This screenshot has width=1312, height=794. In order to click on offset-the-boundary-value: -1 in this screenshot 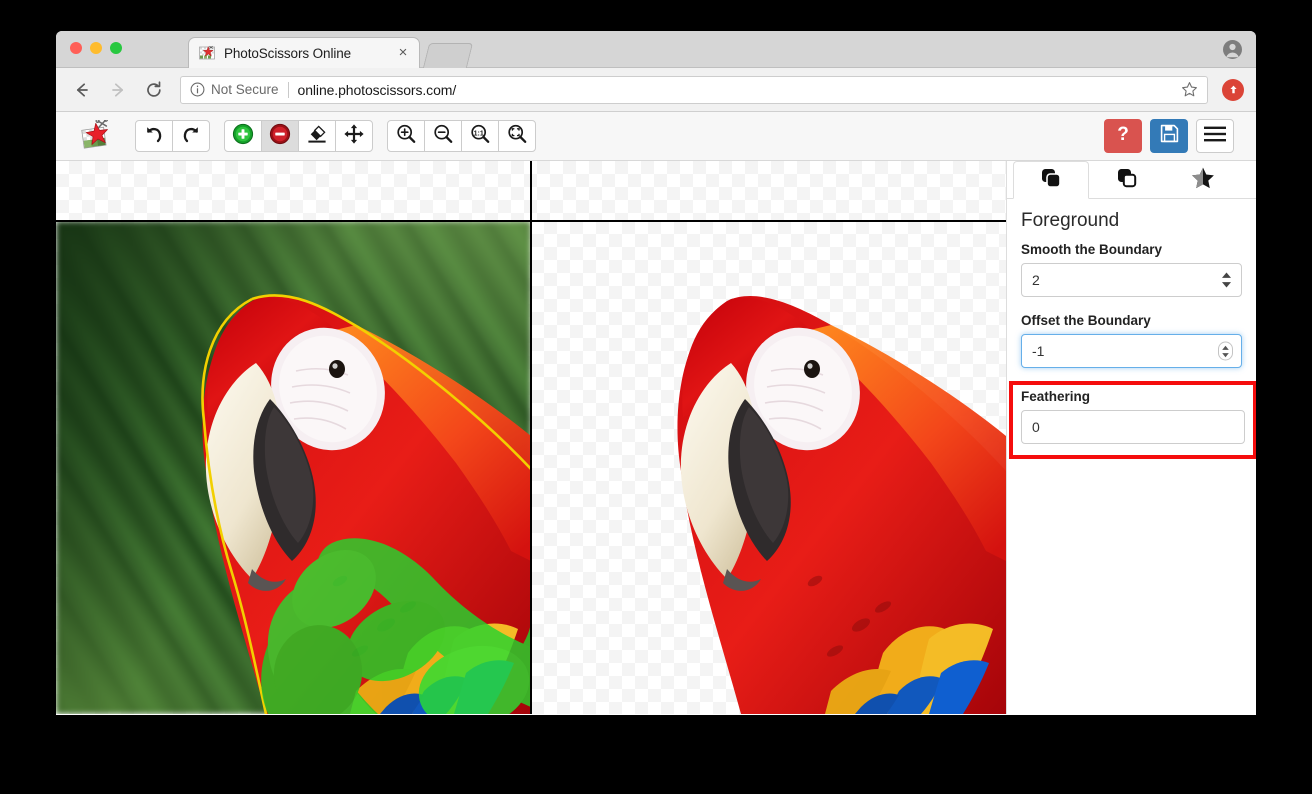, I will do `click(1038, 351)`.